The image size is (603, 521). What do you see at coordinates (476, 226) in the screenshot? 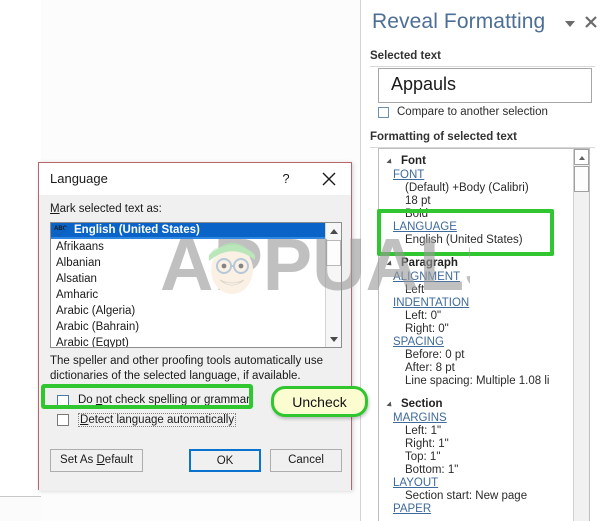
I see `formatting-property-link: LANGUAGE` at bounding box center [476, 226].